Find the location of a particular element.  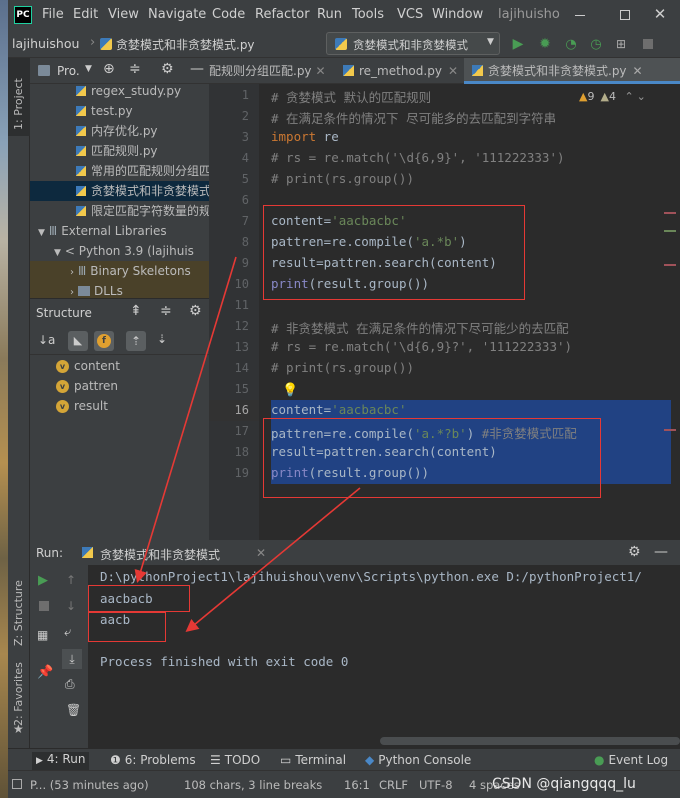

arrow-nongreedy is located at coordinates (273, 560).